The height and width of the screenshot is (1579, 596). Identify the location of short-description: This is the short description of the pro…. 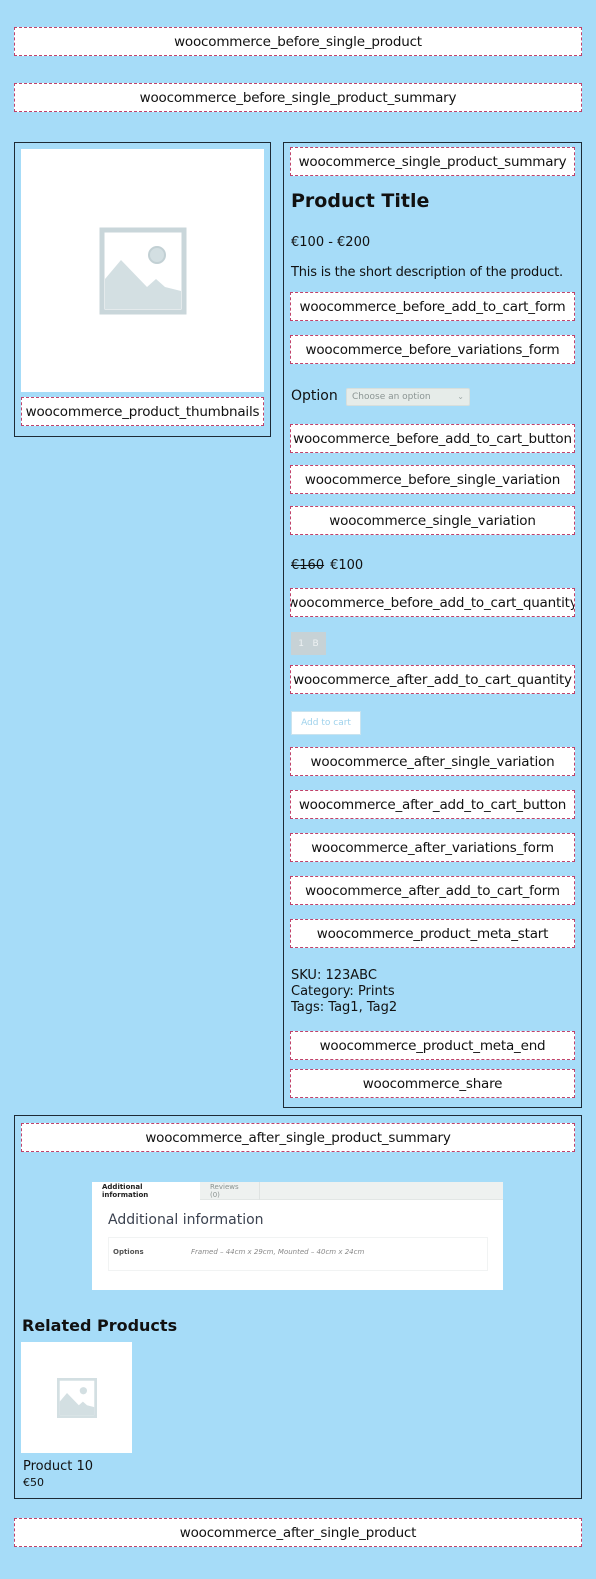
(427, 272).